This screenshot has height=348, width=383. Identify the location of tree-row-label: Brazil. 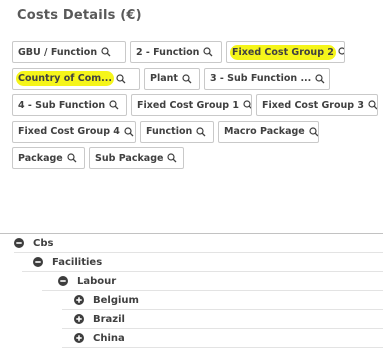
(109, 319).